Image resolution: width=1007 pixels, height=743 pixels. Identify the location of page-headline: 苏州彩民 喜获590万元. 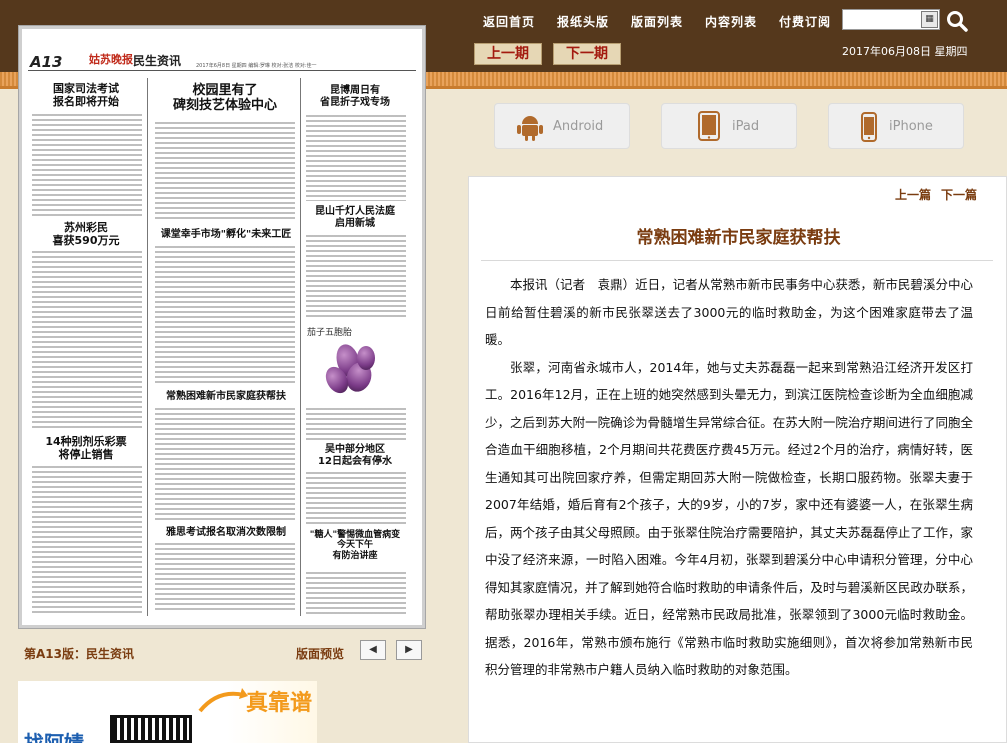
(86, 234).